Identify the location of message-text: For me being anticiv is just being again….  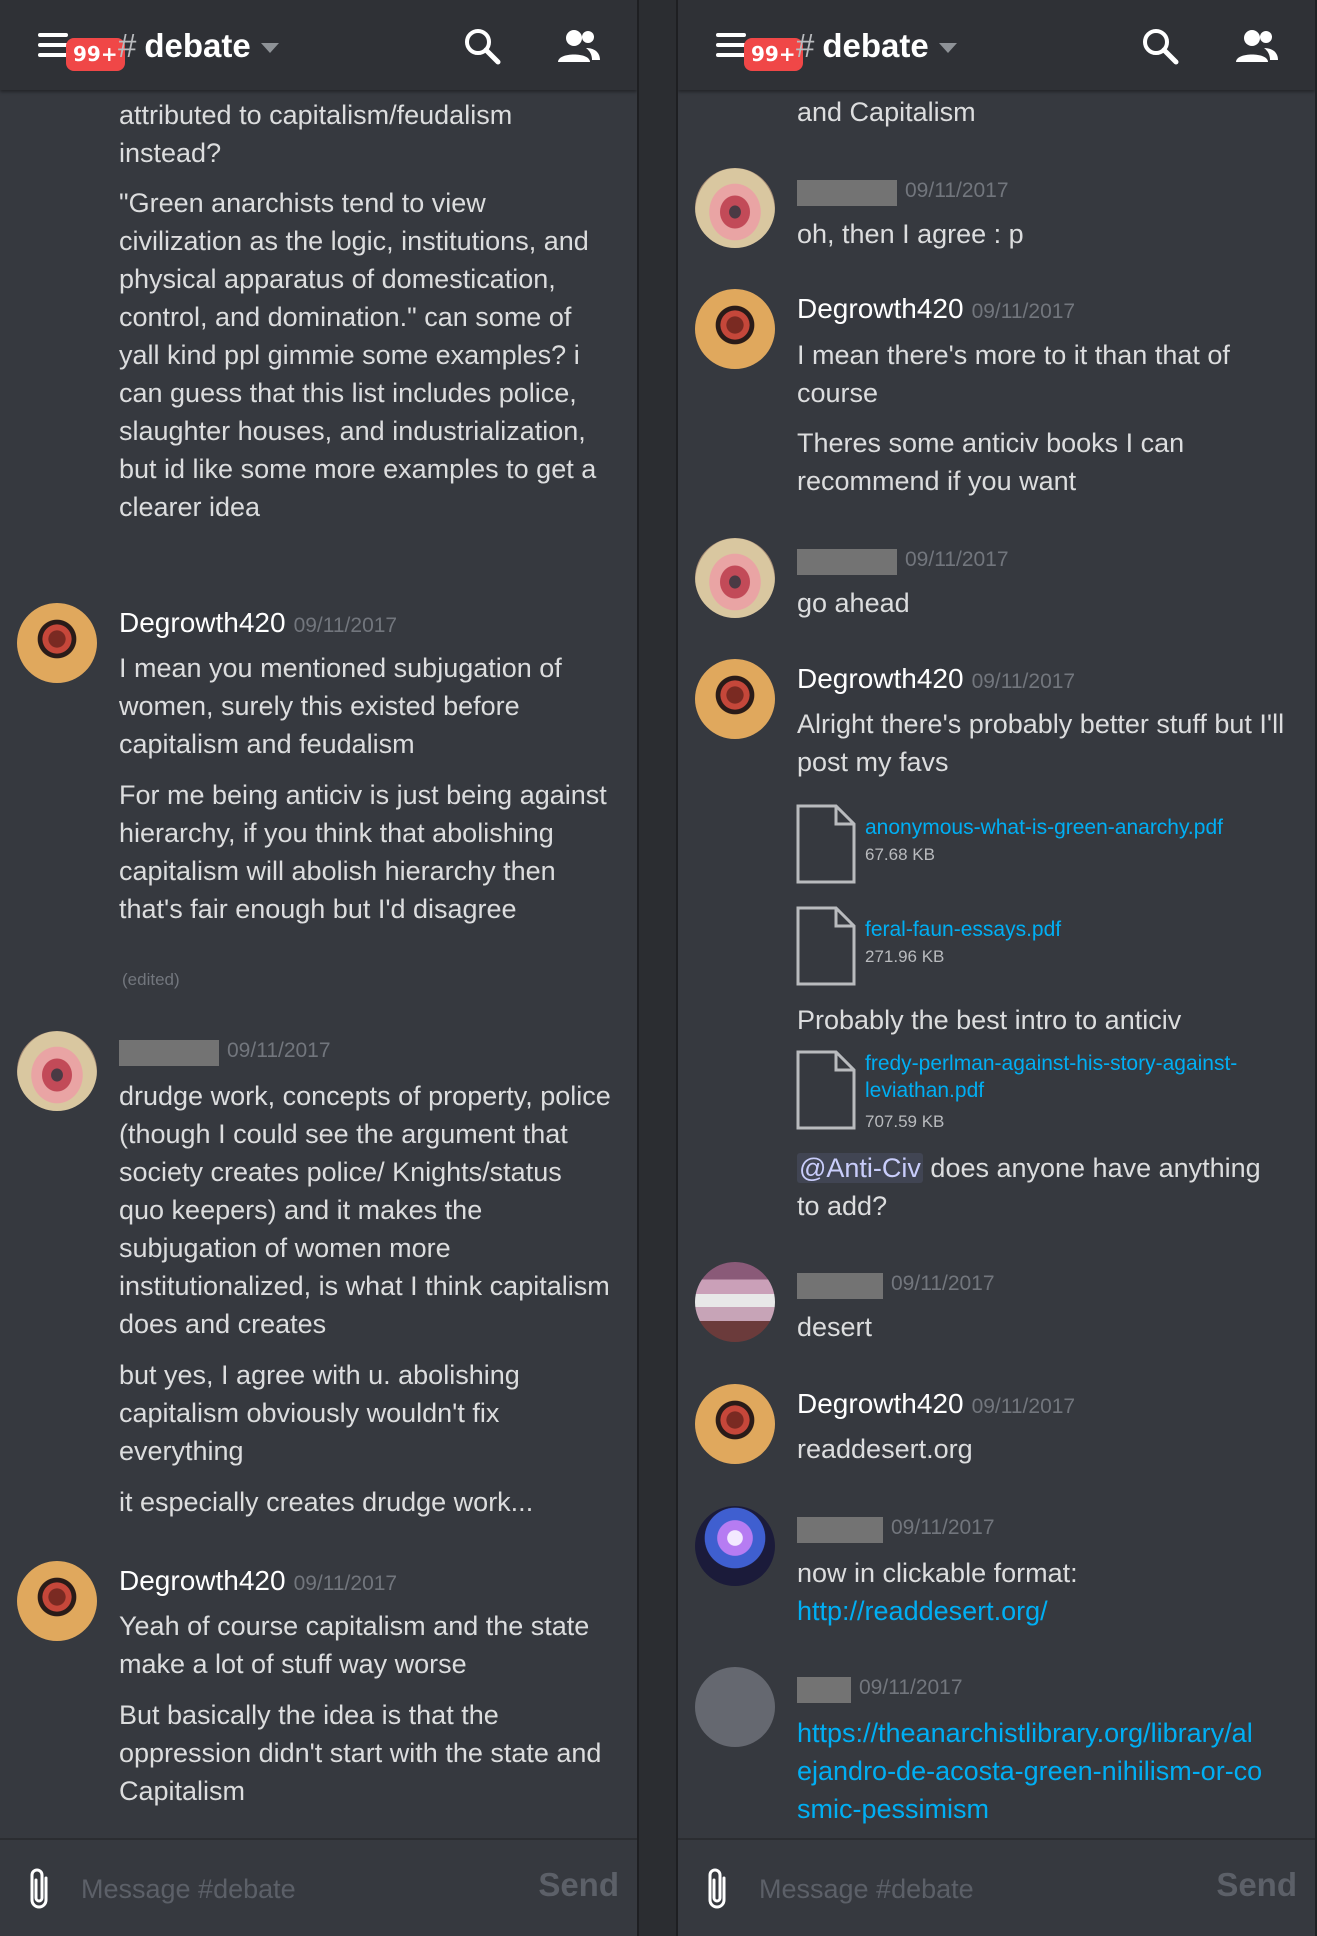
(363, 852).